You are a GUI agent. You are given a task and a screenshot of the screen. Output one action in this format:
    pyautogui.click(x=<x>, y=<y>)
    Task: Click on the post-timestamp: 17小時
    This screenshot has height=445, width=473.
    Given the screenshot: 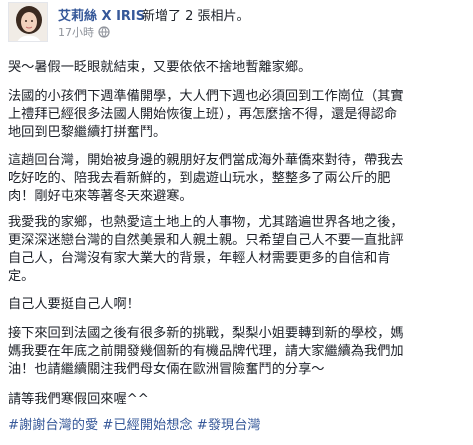 What is the action you would take?
    pyautogui.click(x=76, y=32)
    